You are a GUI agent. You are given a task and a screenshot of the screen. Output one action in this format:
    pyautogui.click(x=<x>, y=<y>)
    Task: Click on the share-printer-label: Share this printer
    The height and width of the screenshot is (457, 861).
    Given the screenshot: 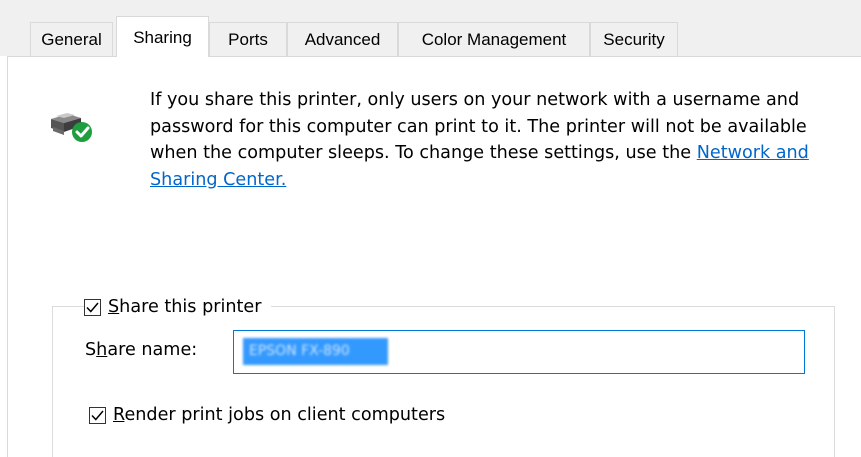 What is the action you would take?
    pyautogui.click(x=185, y=307)
    